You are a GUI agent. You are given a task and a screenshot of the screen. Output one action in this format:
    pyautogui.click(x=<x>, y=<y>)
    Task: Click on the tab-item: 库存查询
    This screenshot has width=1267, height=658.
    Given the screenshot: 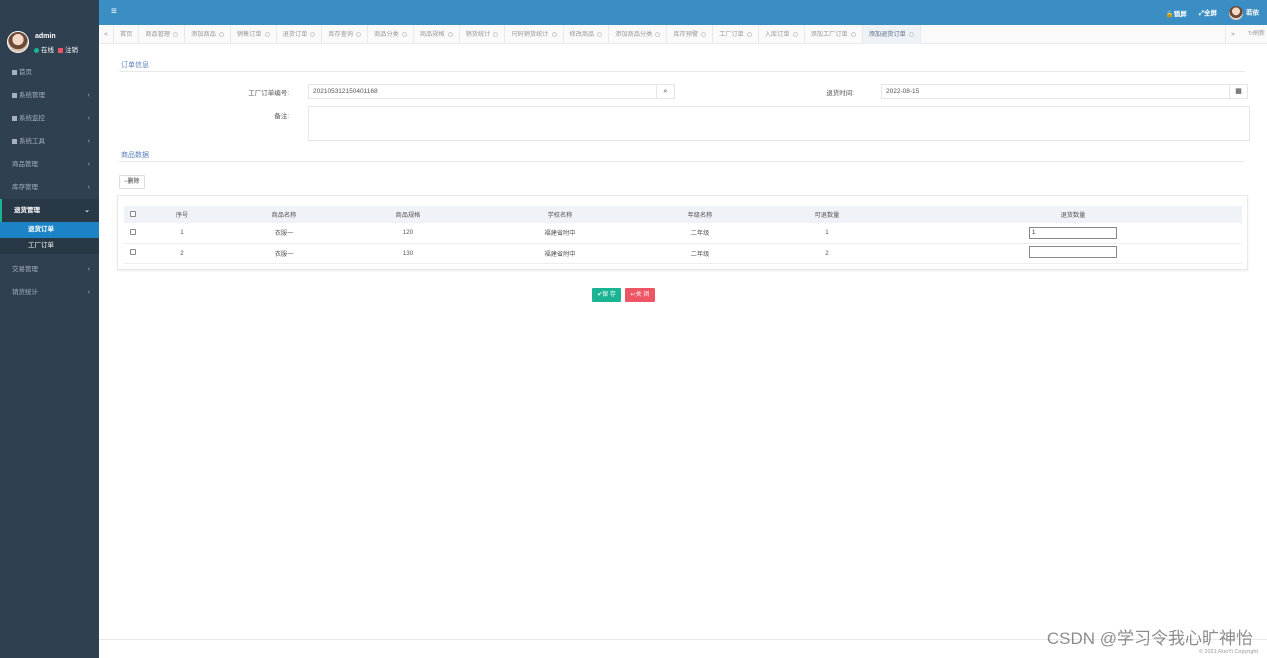 What is the action you would take?
    pyautogui.click(x=345, y=34)
    